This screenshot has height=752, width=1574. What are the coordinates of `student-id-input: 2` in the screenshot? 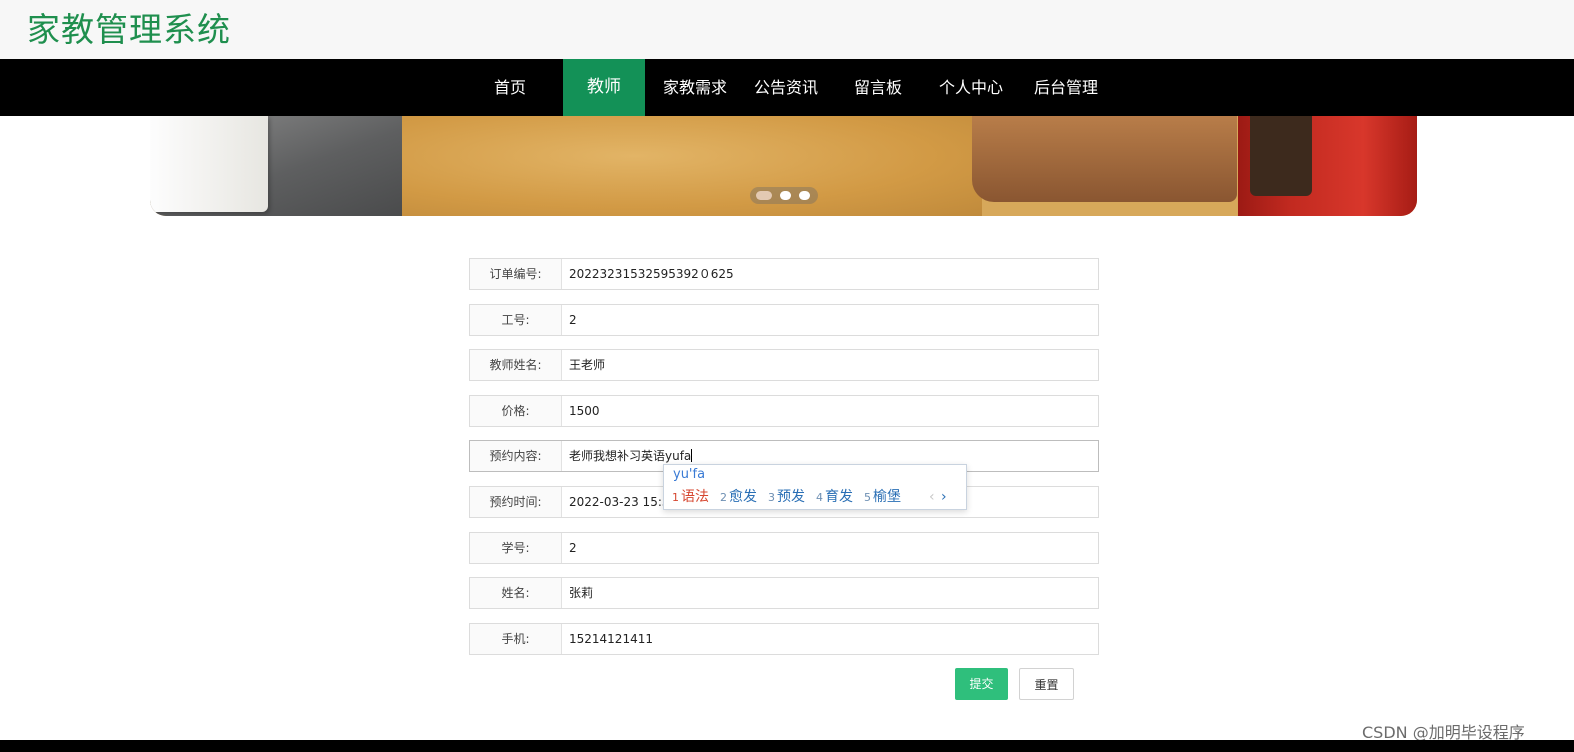 It's located at (829, 548).